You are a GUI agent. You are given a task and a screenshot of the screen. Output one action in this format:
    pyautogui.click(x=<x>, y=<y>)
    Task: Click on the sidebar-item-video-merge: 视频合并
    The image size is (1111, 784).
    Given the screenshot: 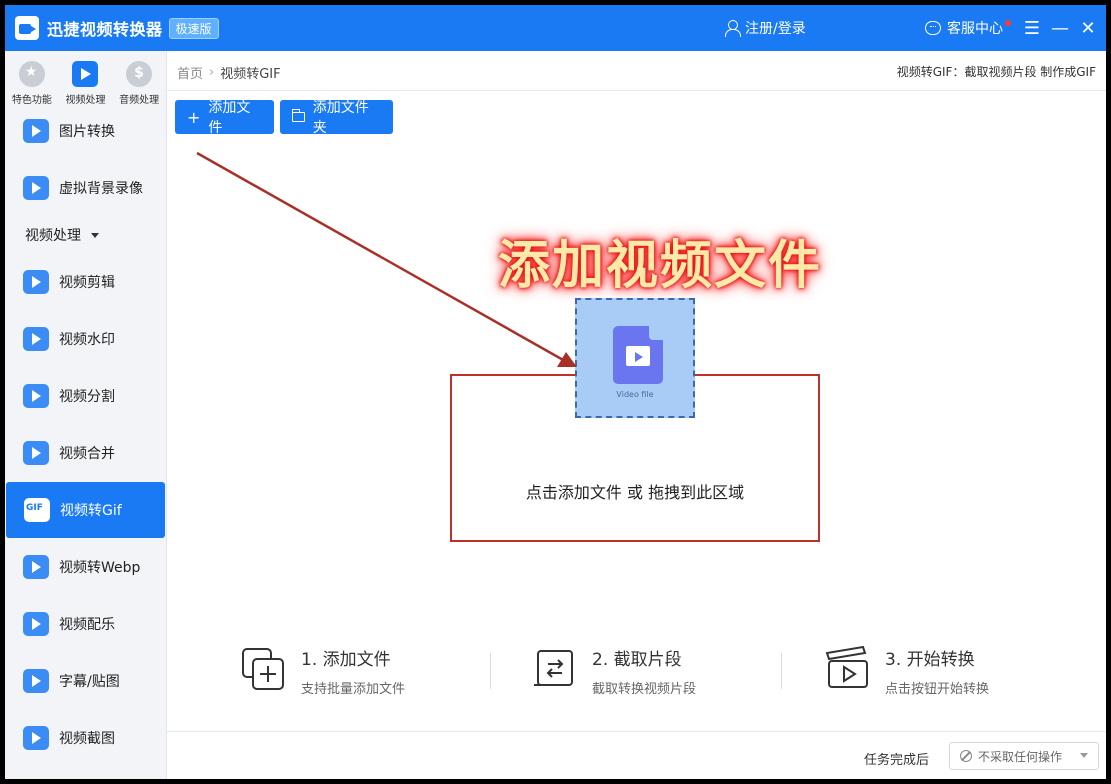 What is the action you would take?
    pyautogui.click(x=85, y=453)
    